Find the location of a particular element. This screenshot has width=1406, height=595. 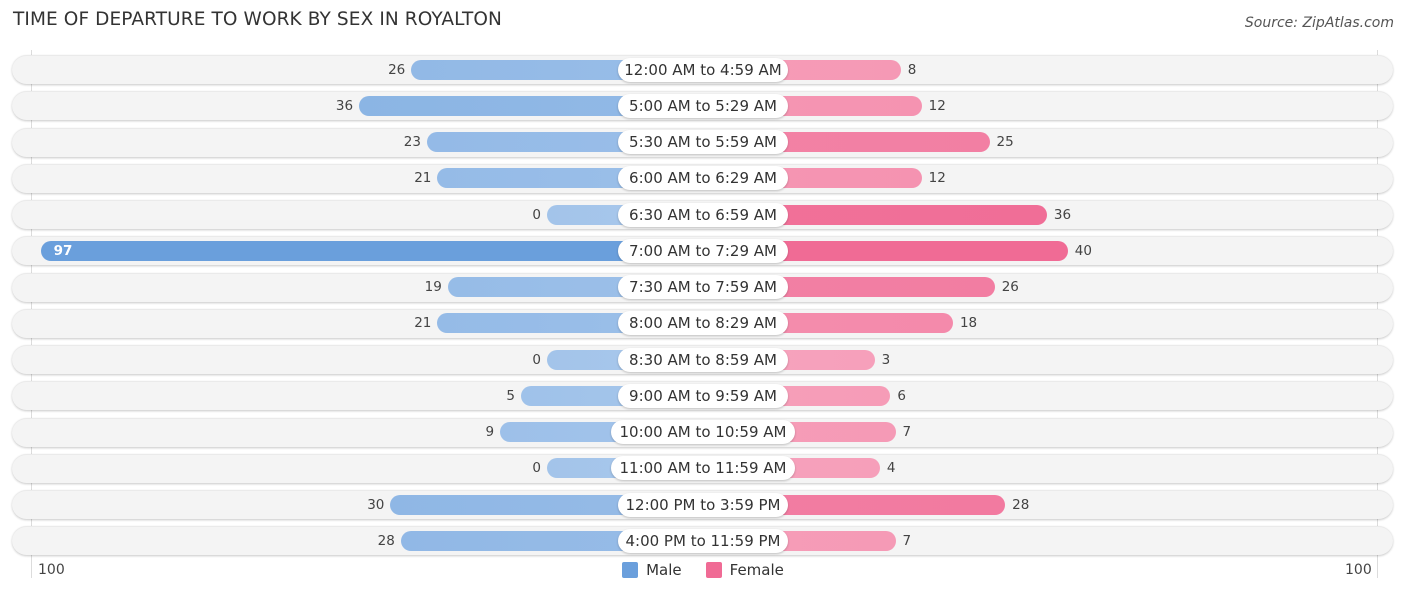

male-value-label: 28 is located at coordinates (386, 540).